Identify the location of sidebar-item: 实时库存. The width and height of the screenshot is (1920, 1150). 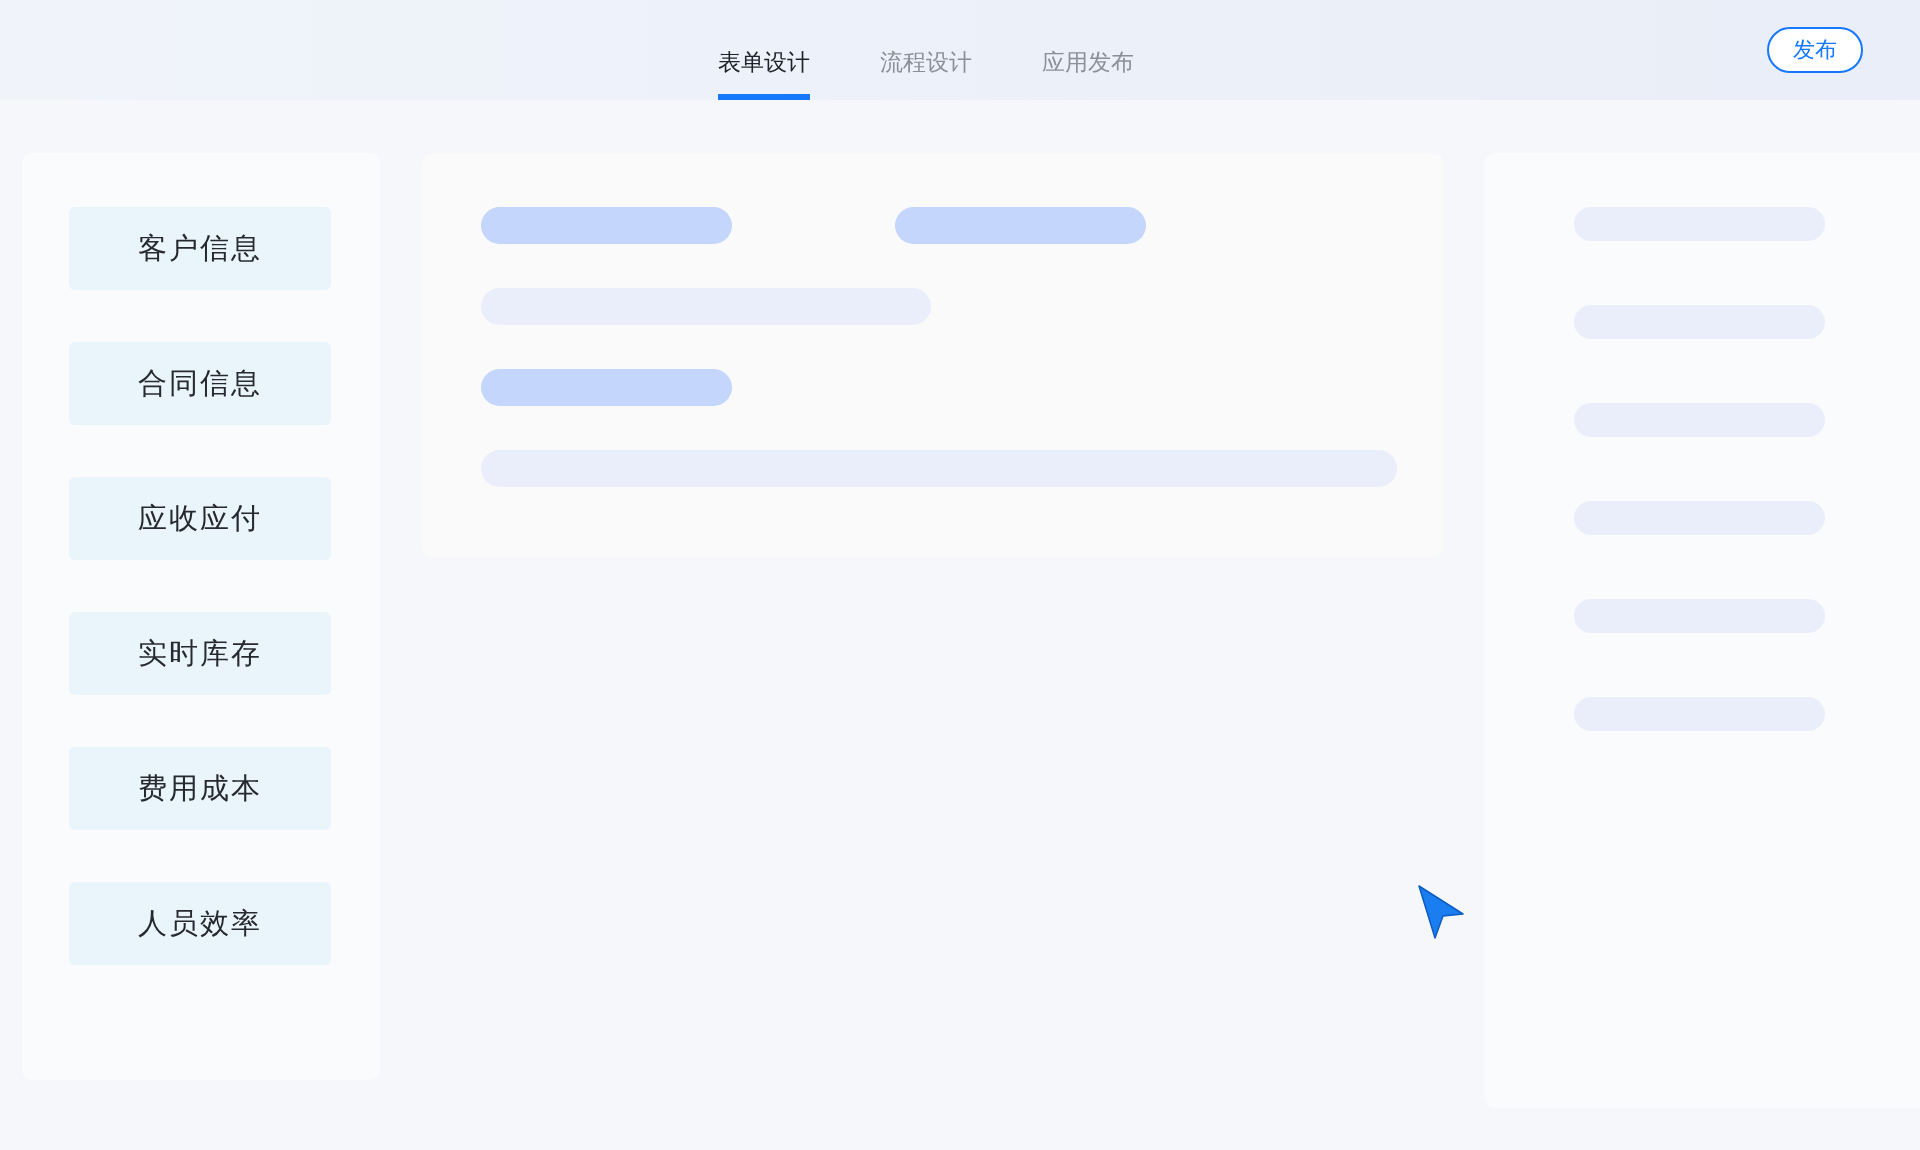
(200, 653).